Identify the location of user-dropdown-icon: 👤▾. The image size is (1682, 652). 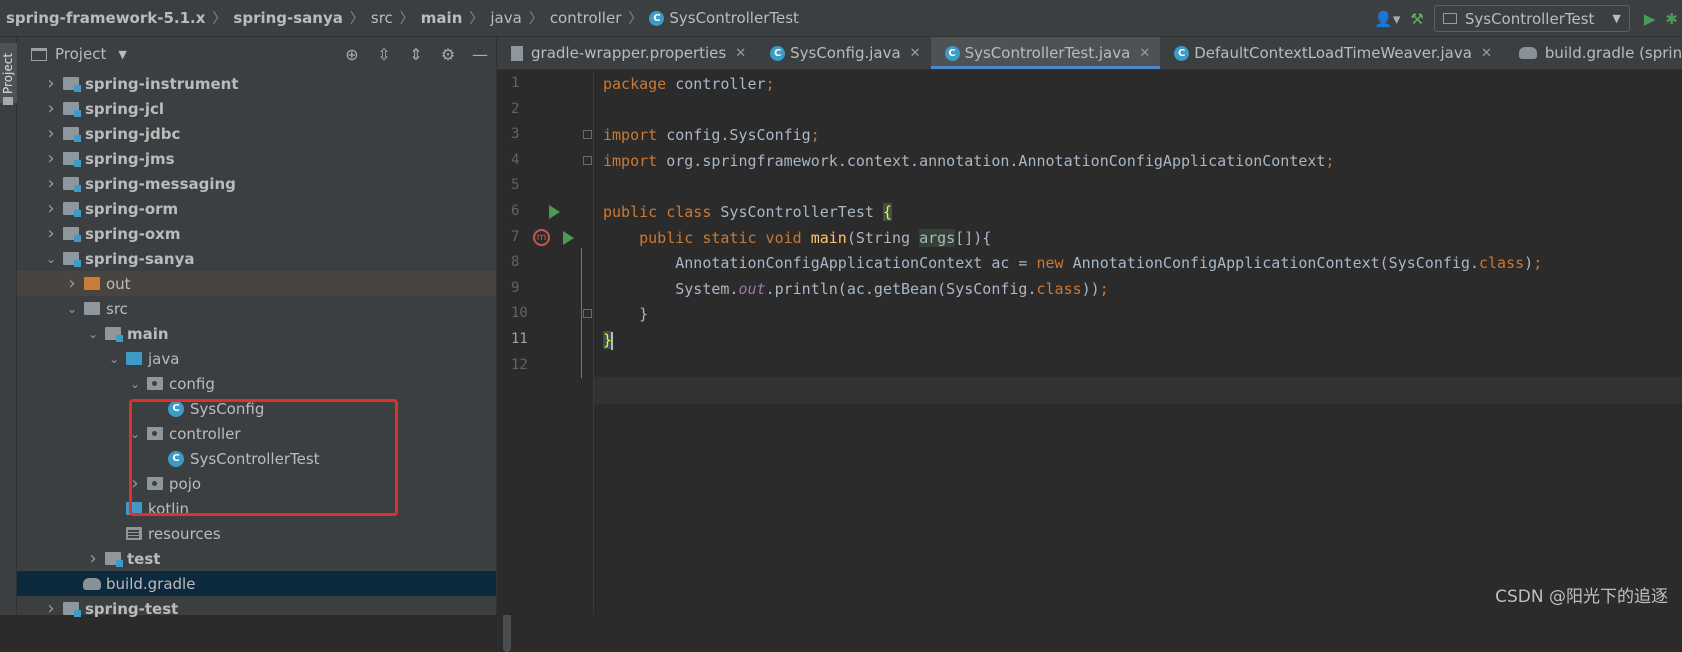
(1387, 19).